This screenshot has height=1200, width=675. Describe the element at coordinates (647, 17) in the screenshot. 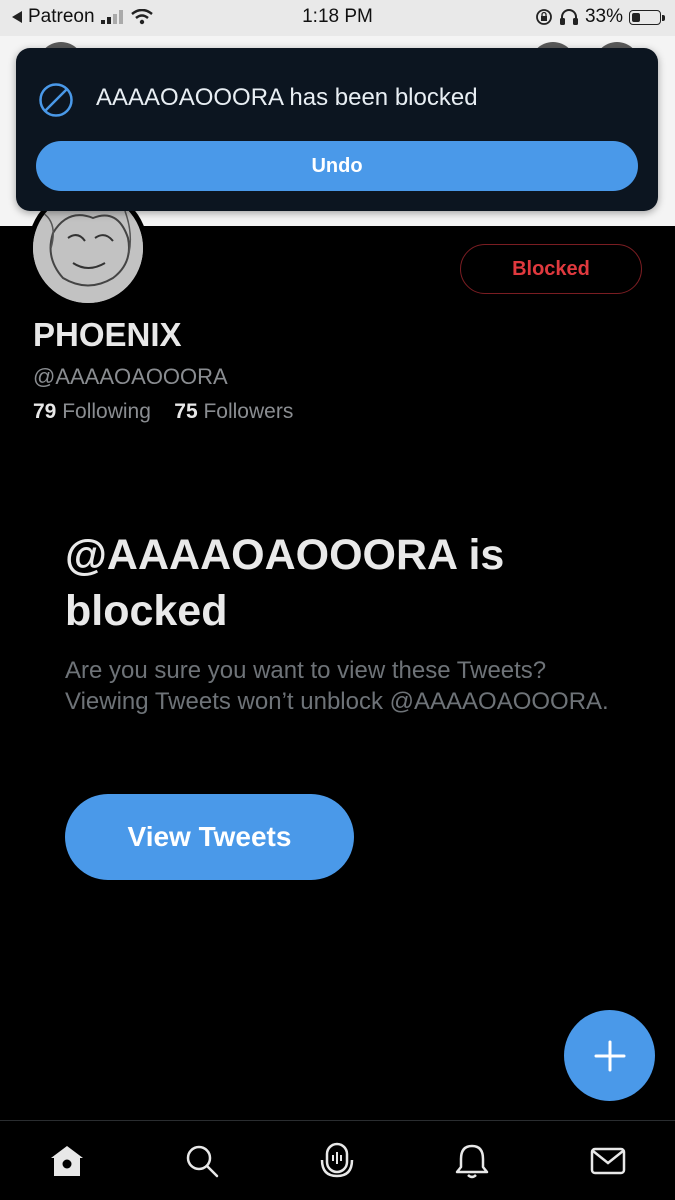

I see `battery-icon` at that location.